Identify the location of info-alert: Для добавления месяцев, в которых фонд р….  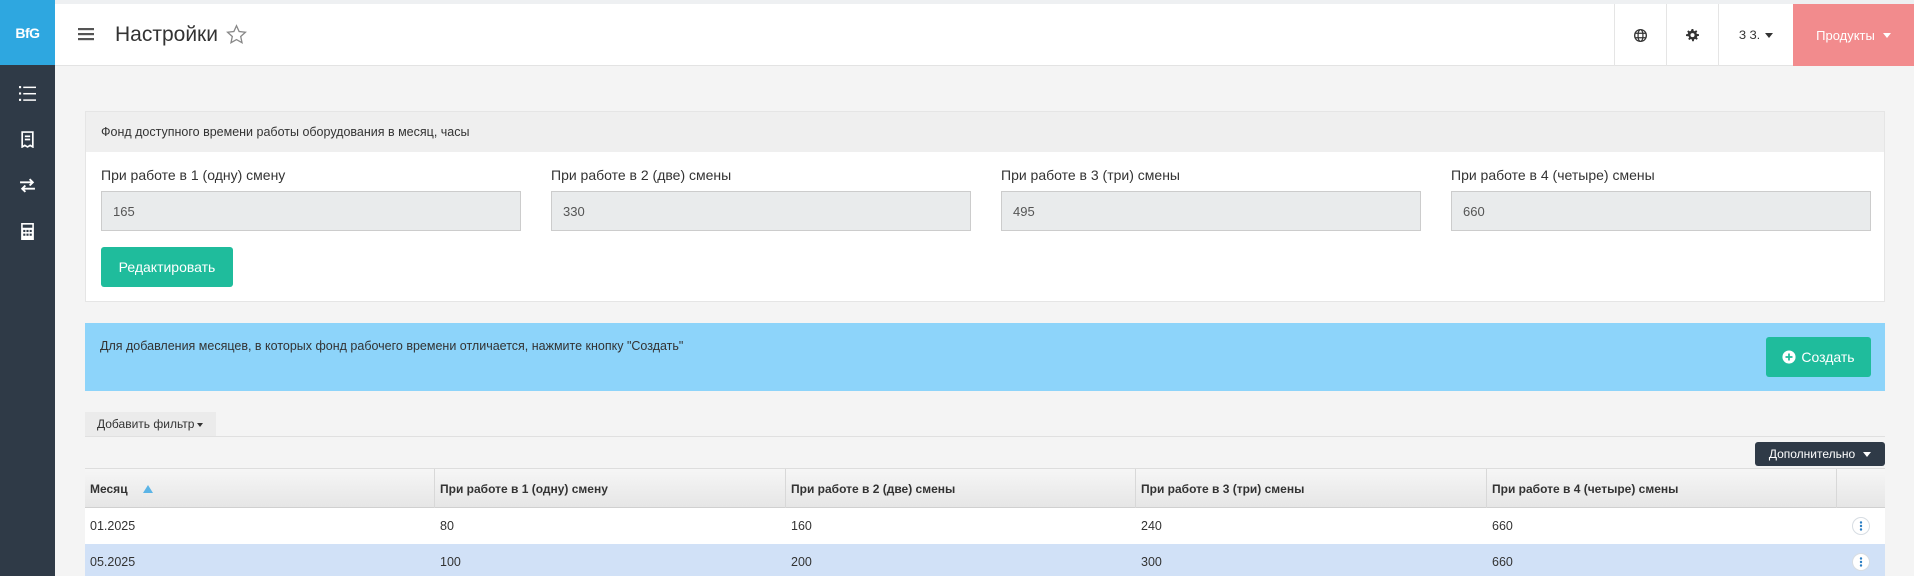
(985, 357).